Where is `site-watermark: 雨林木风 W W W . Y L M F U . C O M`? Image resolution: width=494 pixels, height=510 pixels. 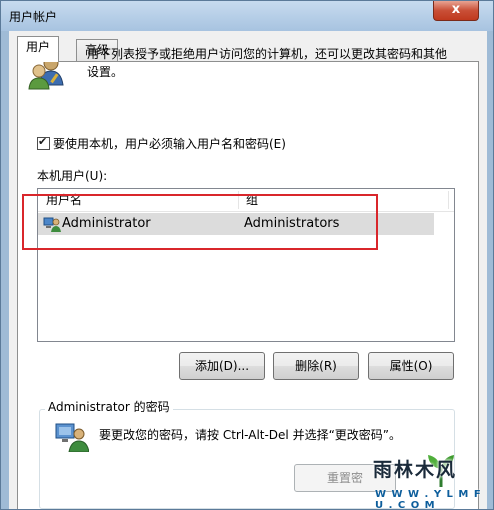
site-watermark: 雨林木风 W W W . Y L M F U . C O M is located at coordinates (431, 481).